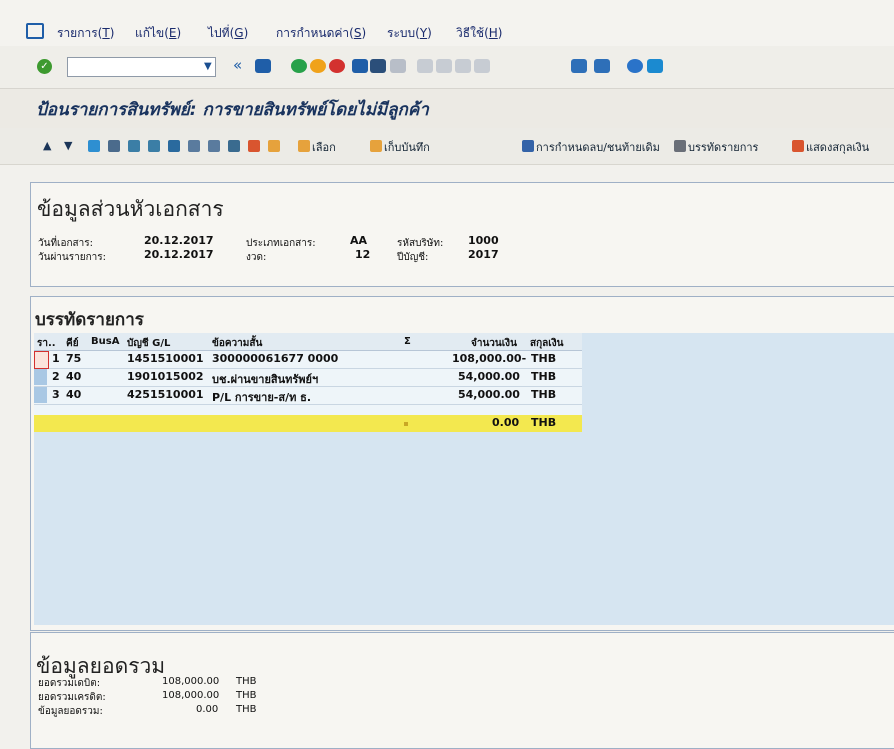  Describe the element at coordinates (489, 358) in the screenshot. I see `amount: 108,000.00-` at that location.